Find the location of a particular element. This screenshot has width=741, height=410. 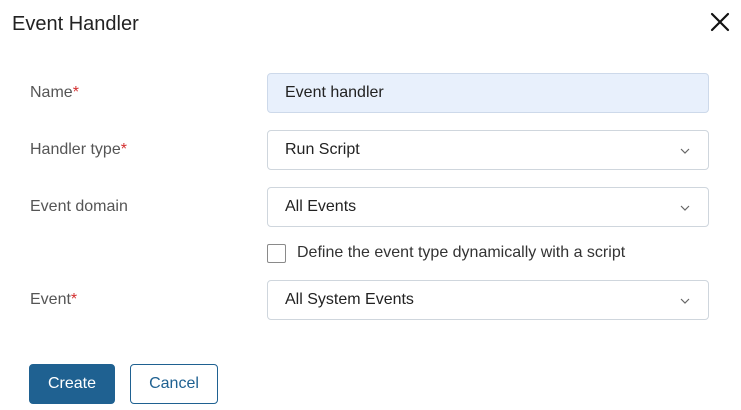

close-icon is located at coordinates (720, 24).